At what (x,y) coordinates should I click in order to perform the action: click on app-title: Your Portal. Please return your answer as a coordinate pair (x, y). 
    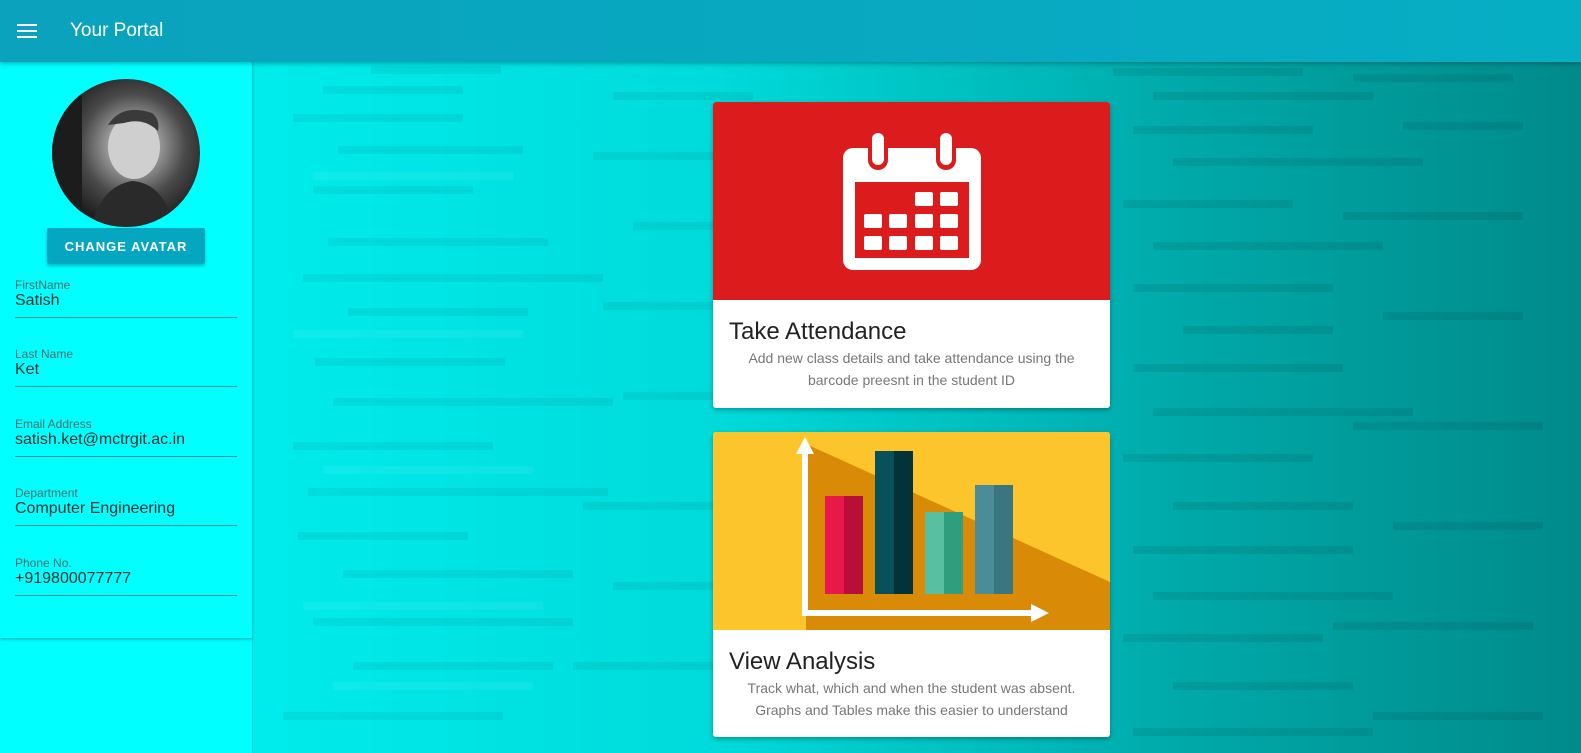
    Looking at the image, I should click on (117, 30).